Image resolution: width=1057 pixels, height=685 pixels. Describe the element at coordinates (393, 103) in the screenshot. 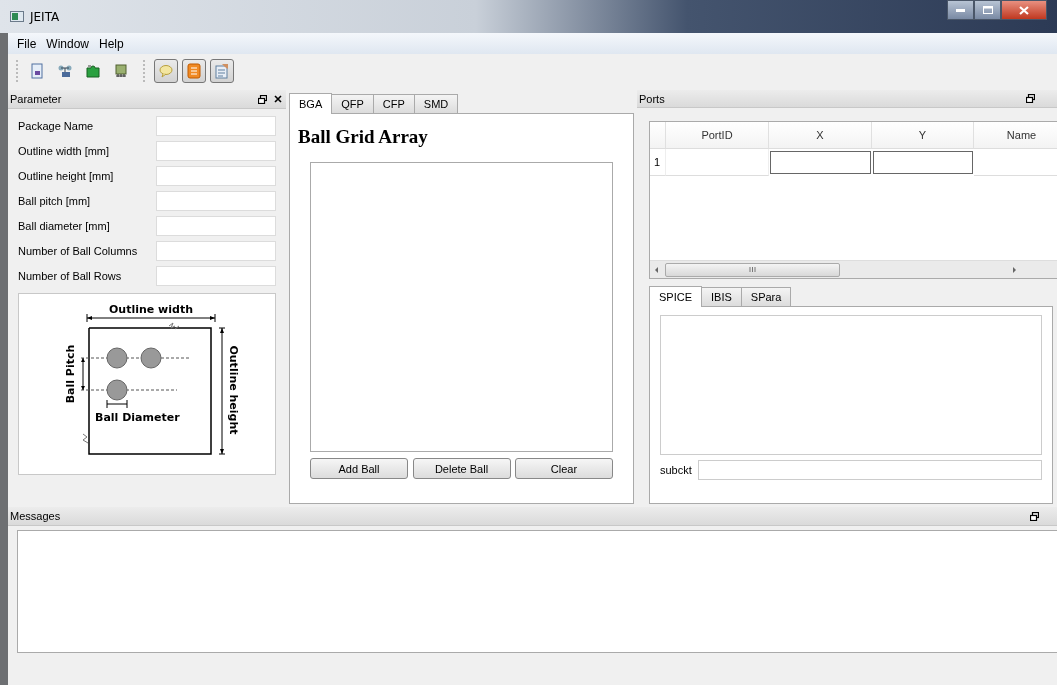

I see `tab: CFP` at that location.